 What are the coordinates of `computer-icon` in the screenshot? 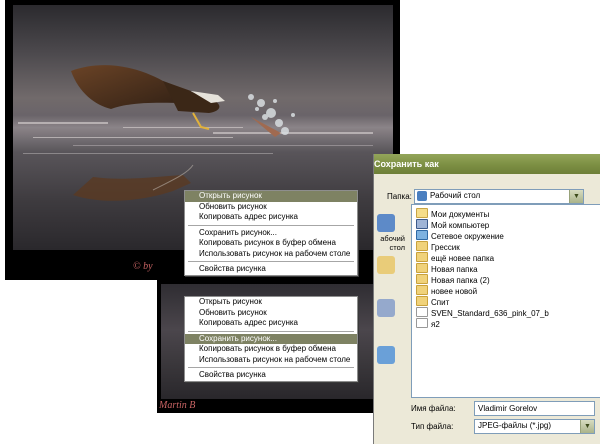 It's located at (422, 224).